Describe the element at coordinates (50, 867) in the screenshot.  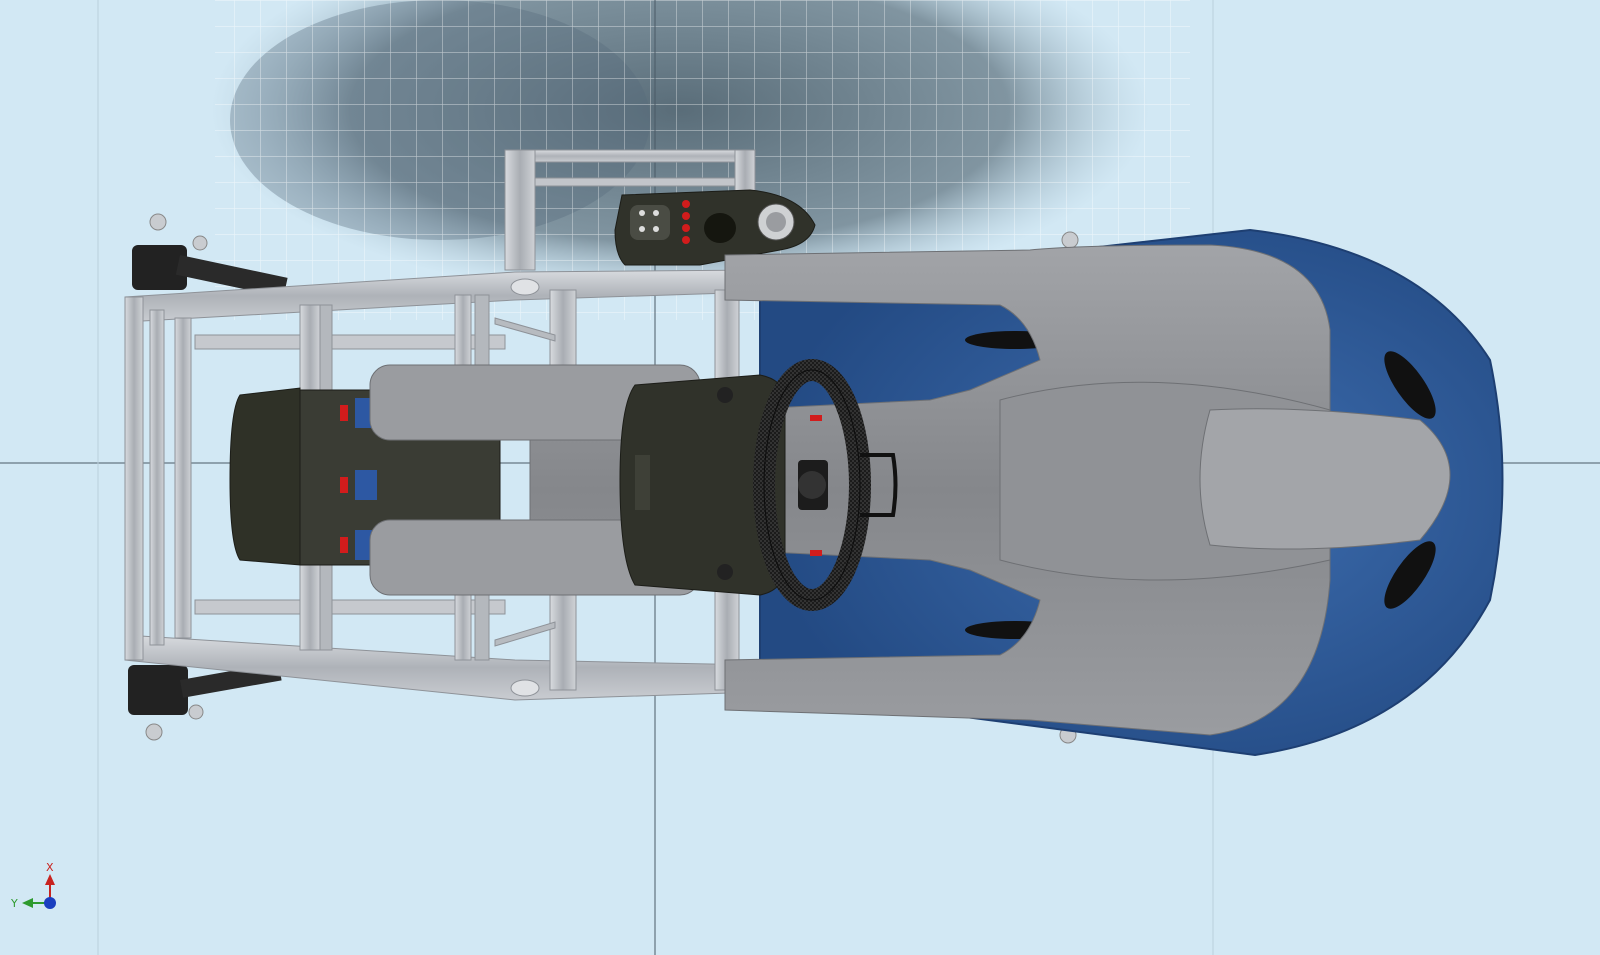
I see `triad-x-label: X` at that location.